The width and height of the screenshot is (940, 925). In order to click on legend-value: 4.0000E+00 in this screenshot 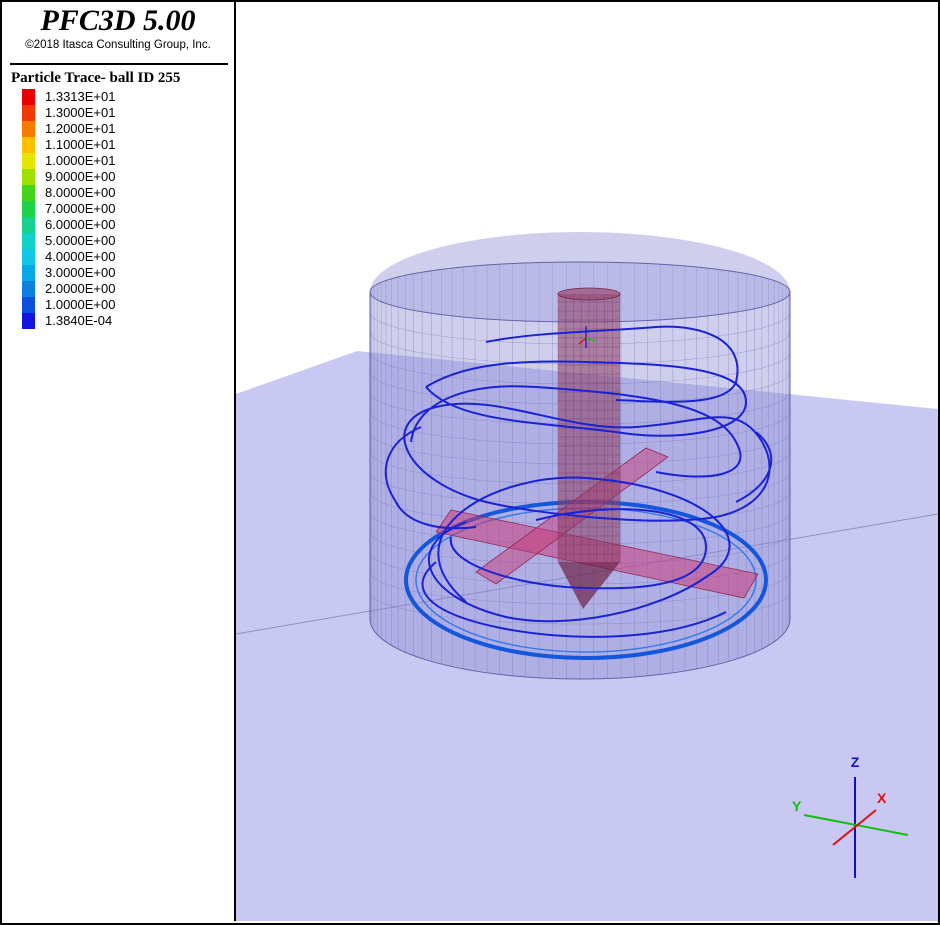, I will do `click(80, 256)`.